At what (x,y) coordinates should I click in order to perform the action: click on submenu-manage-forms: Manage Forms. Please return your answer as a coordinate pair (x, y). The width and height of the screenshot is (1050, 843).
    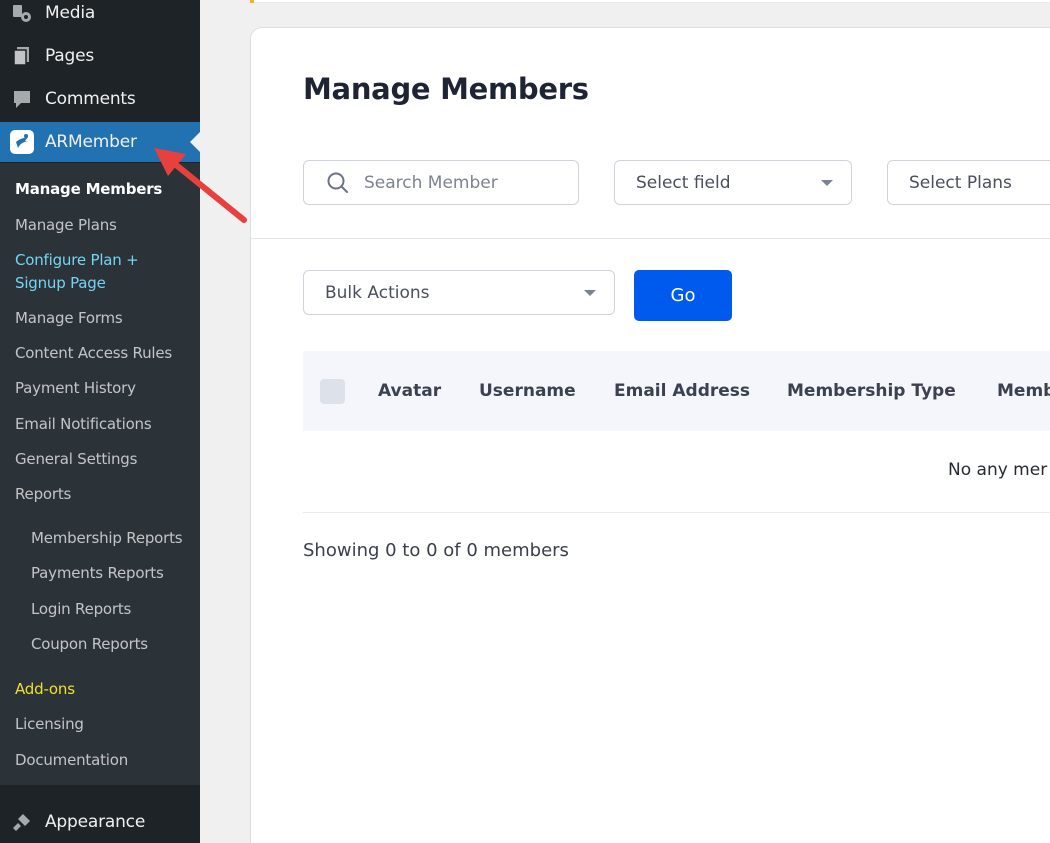
    Looking at the image, I should click on (69, 318).